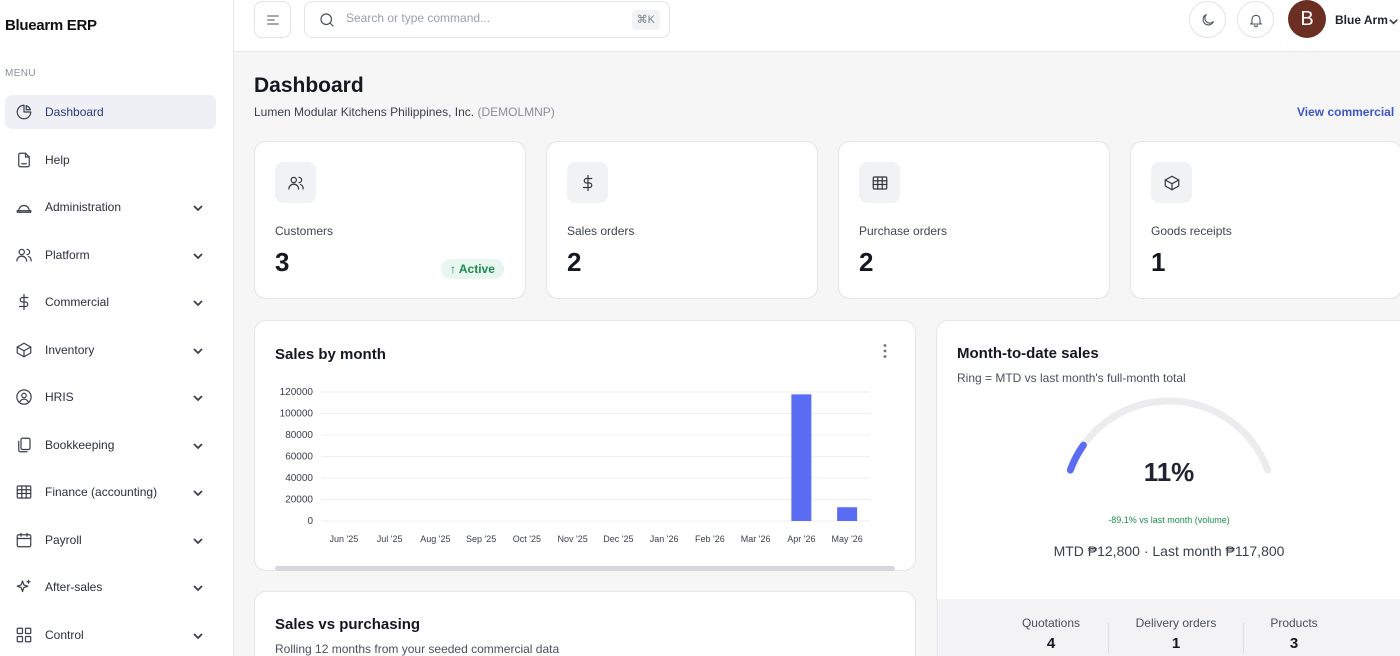 This screenshot has height=656, width=1400. I want to click on brand-logo: Bluearm ERP, so click(51, 25).